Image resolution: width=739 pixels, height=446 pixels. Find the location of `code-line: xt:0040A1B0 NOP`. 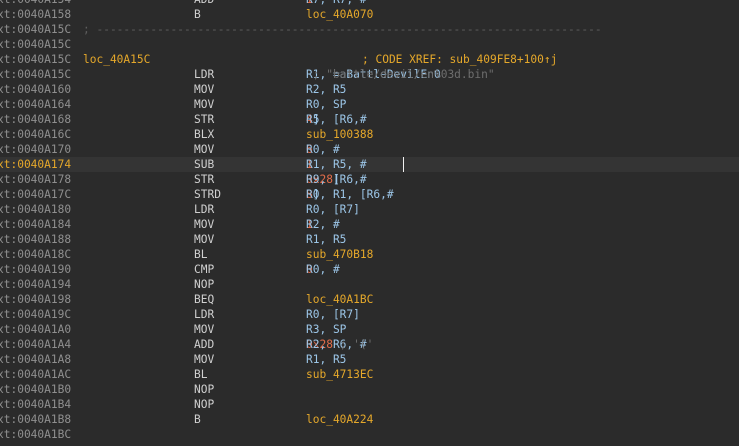

code-line: xt:0040A1B0 NOP is located at coordinates (369, 389).